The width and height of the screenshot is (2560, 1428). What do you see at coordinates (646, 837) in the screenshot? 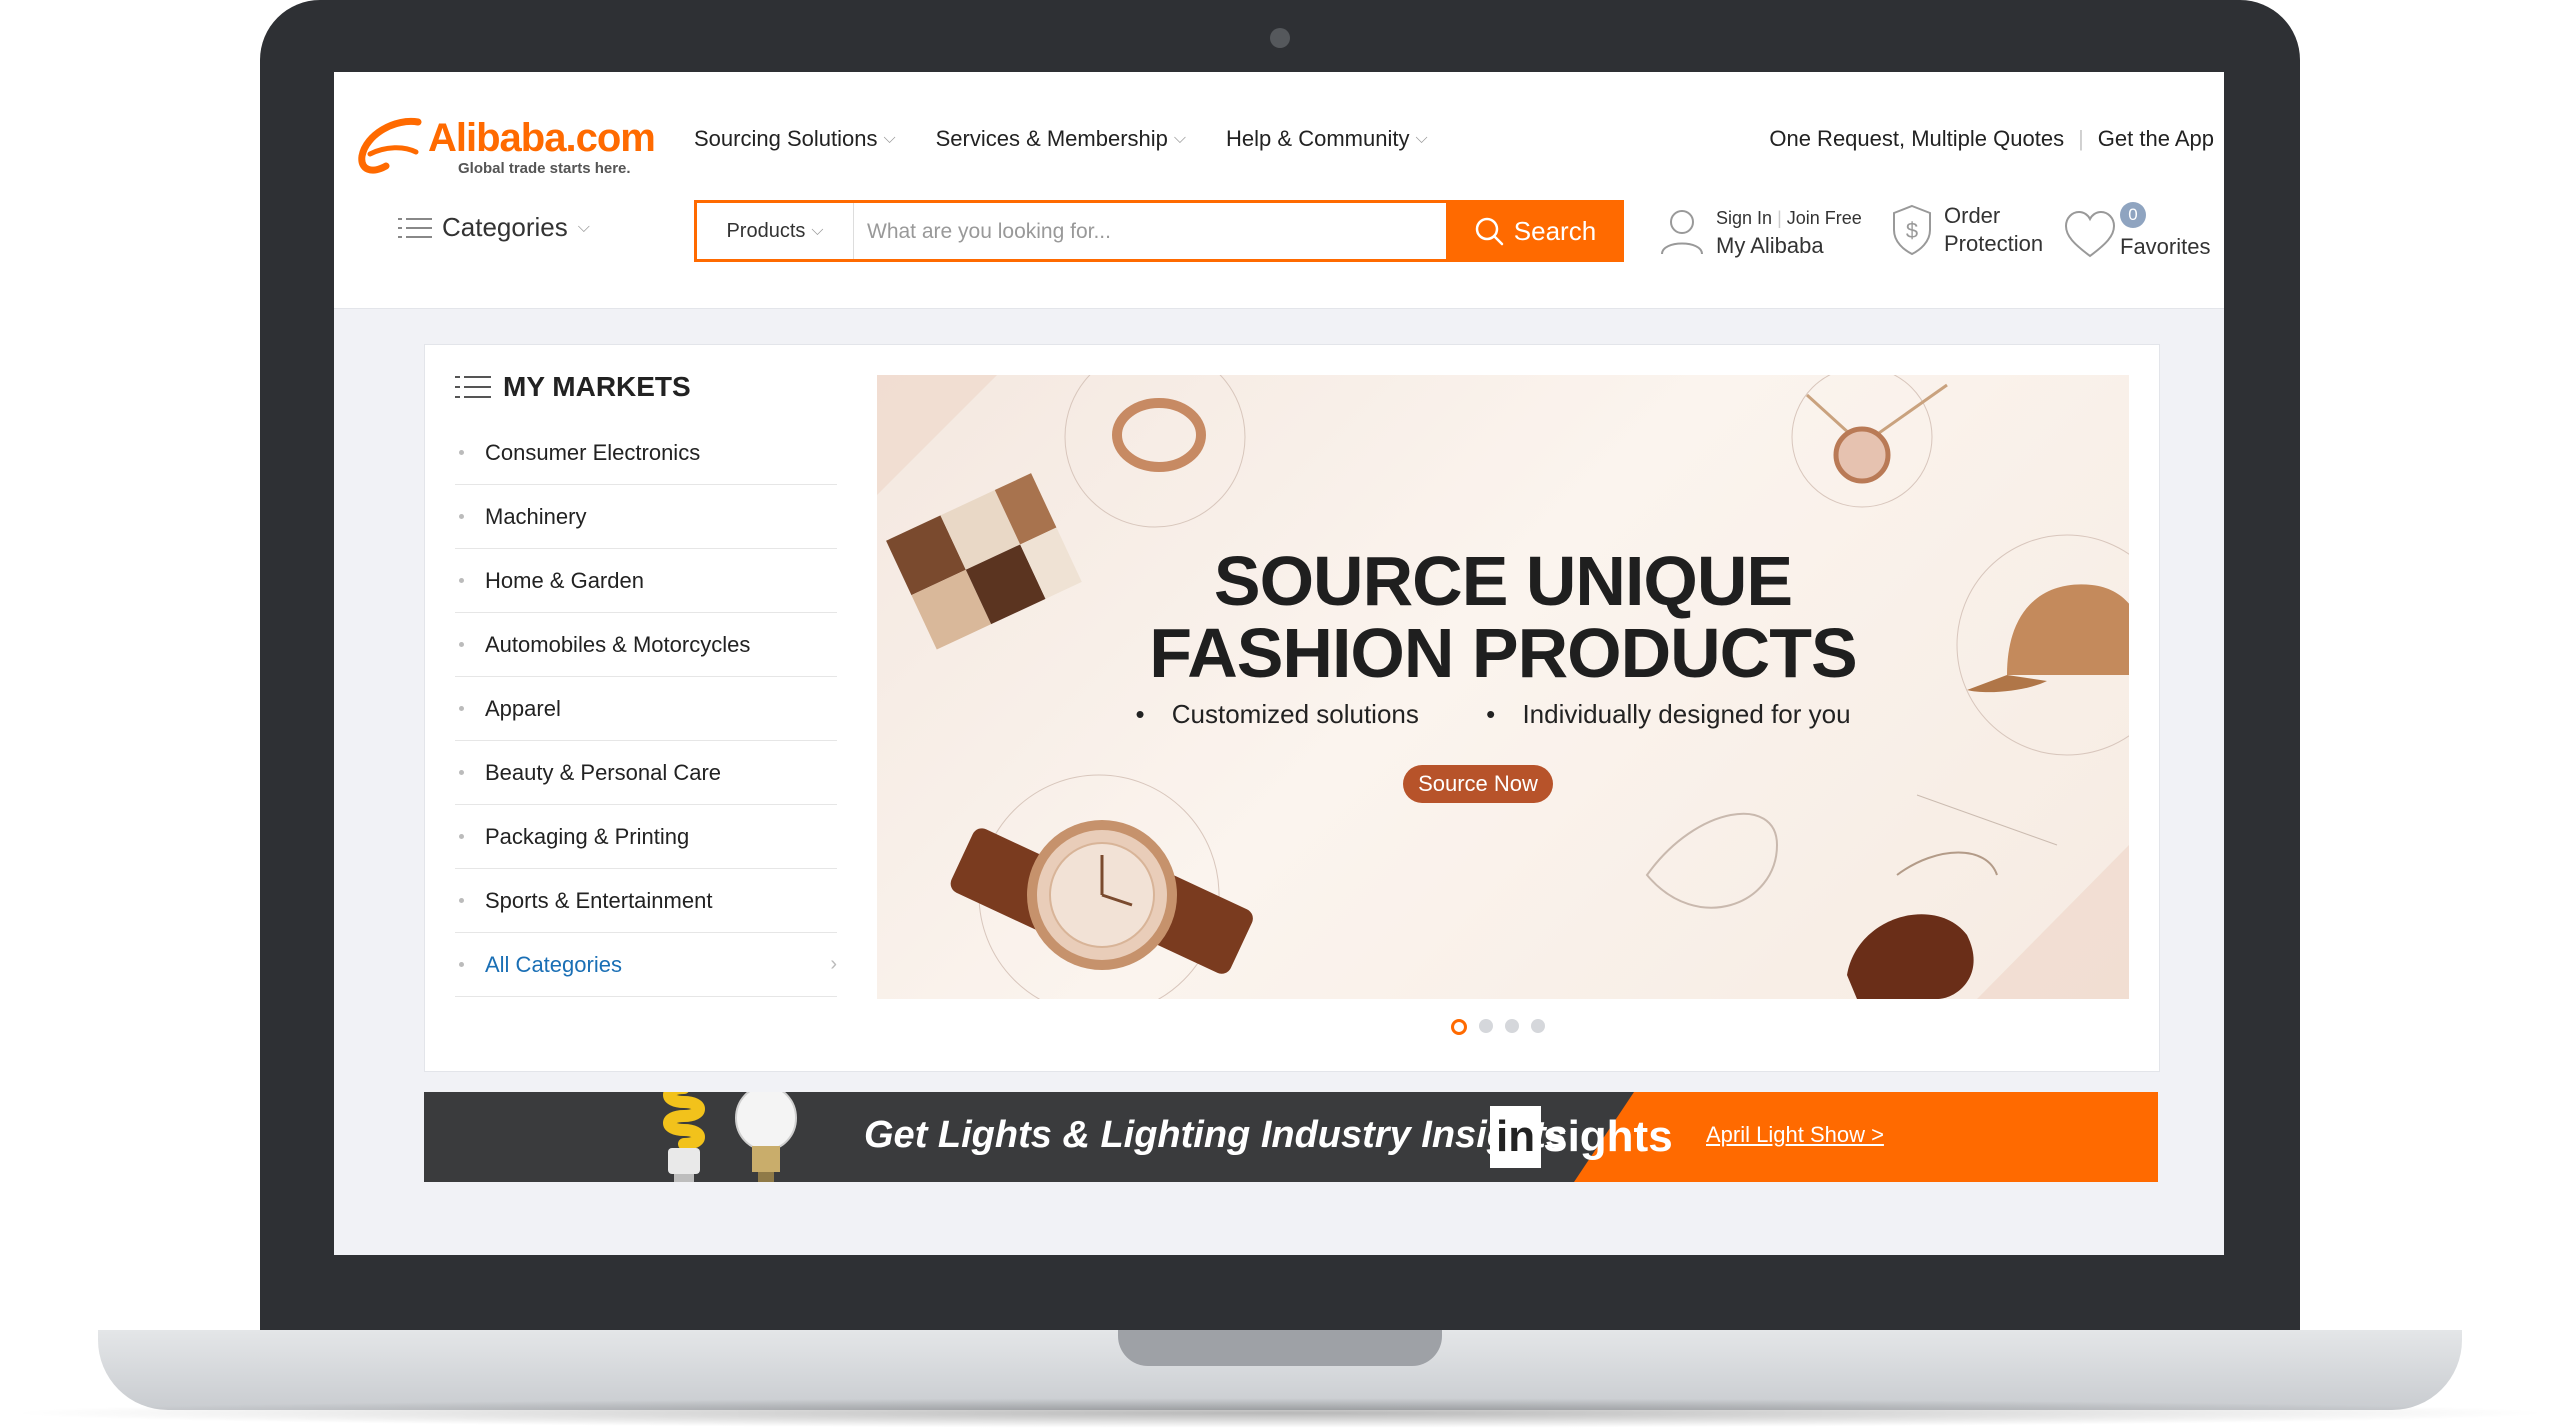
I see `market-item-packaging: Packaging & Printing` at bounding box center [646, 837].